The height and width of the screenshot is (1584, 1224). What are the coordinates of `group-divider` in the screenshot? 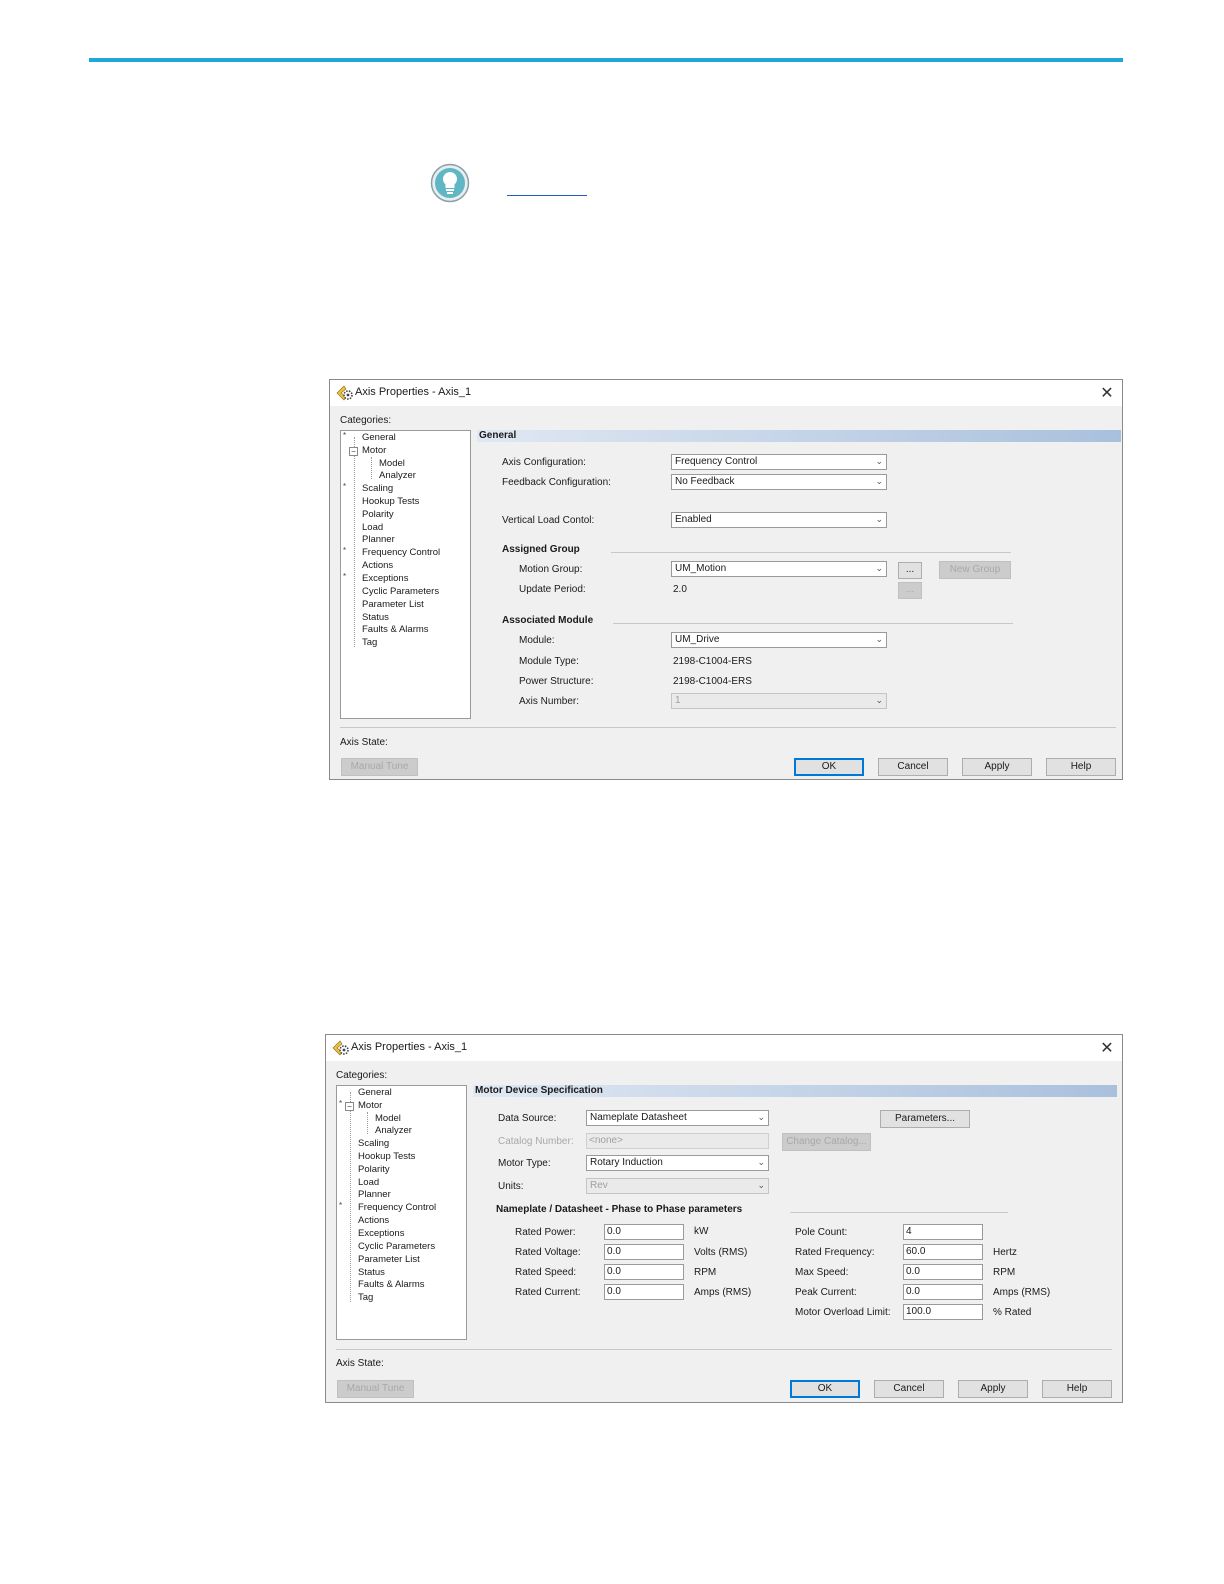 It's located at (811, 552).